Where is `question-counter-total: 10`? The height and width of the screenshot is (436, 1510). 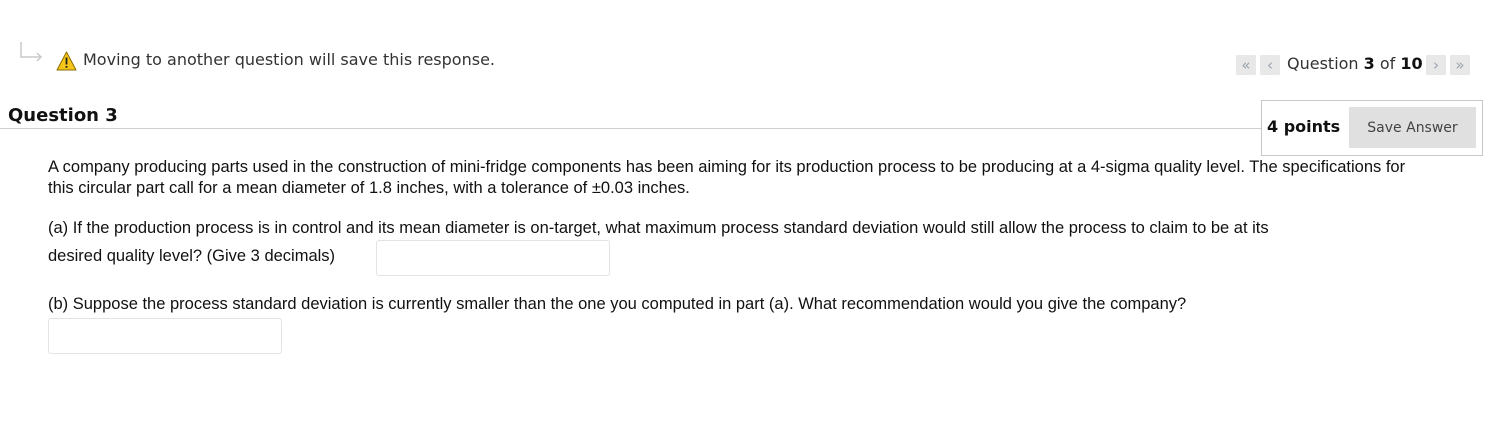
question-counter-total: 10 is located at coordinates (1411, 63).